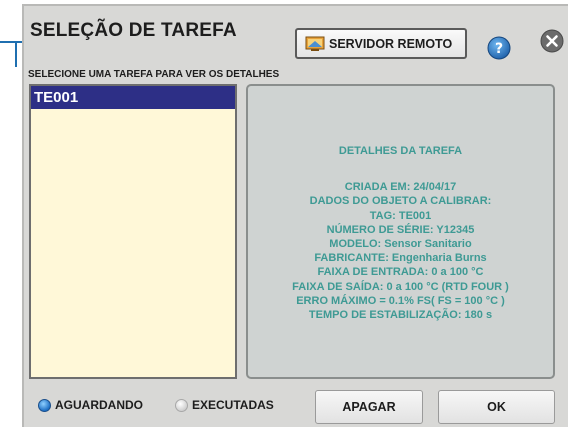 This screenshot has height=427, width=568. Describe the element at coordinates (400, 286) in the screenshot. I see `details-line-output-range: FAIXA DE SAÍDA: 0 a 100 °C (RTD FOUR )` at that location.